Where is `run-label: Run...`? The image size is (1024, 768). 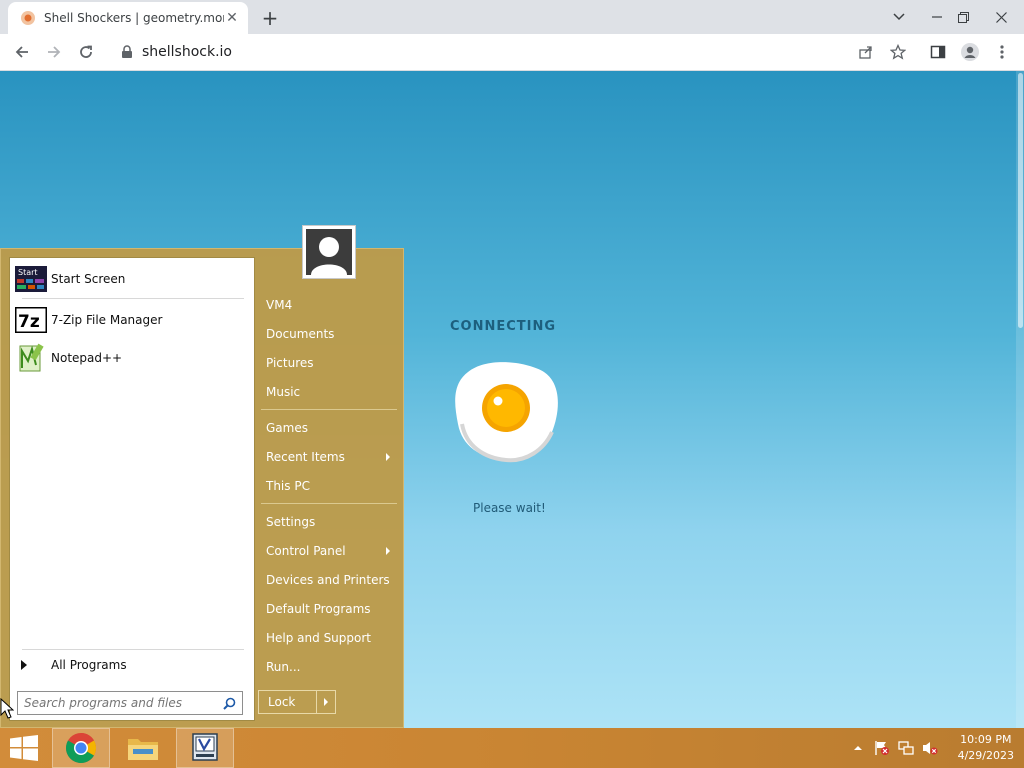
run-label: Run... is located at coordinates (283, 667).